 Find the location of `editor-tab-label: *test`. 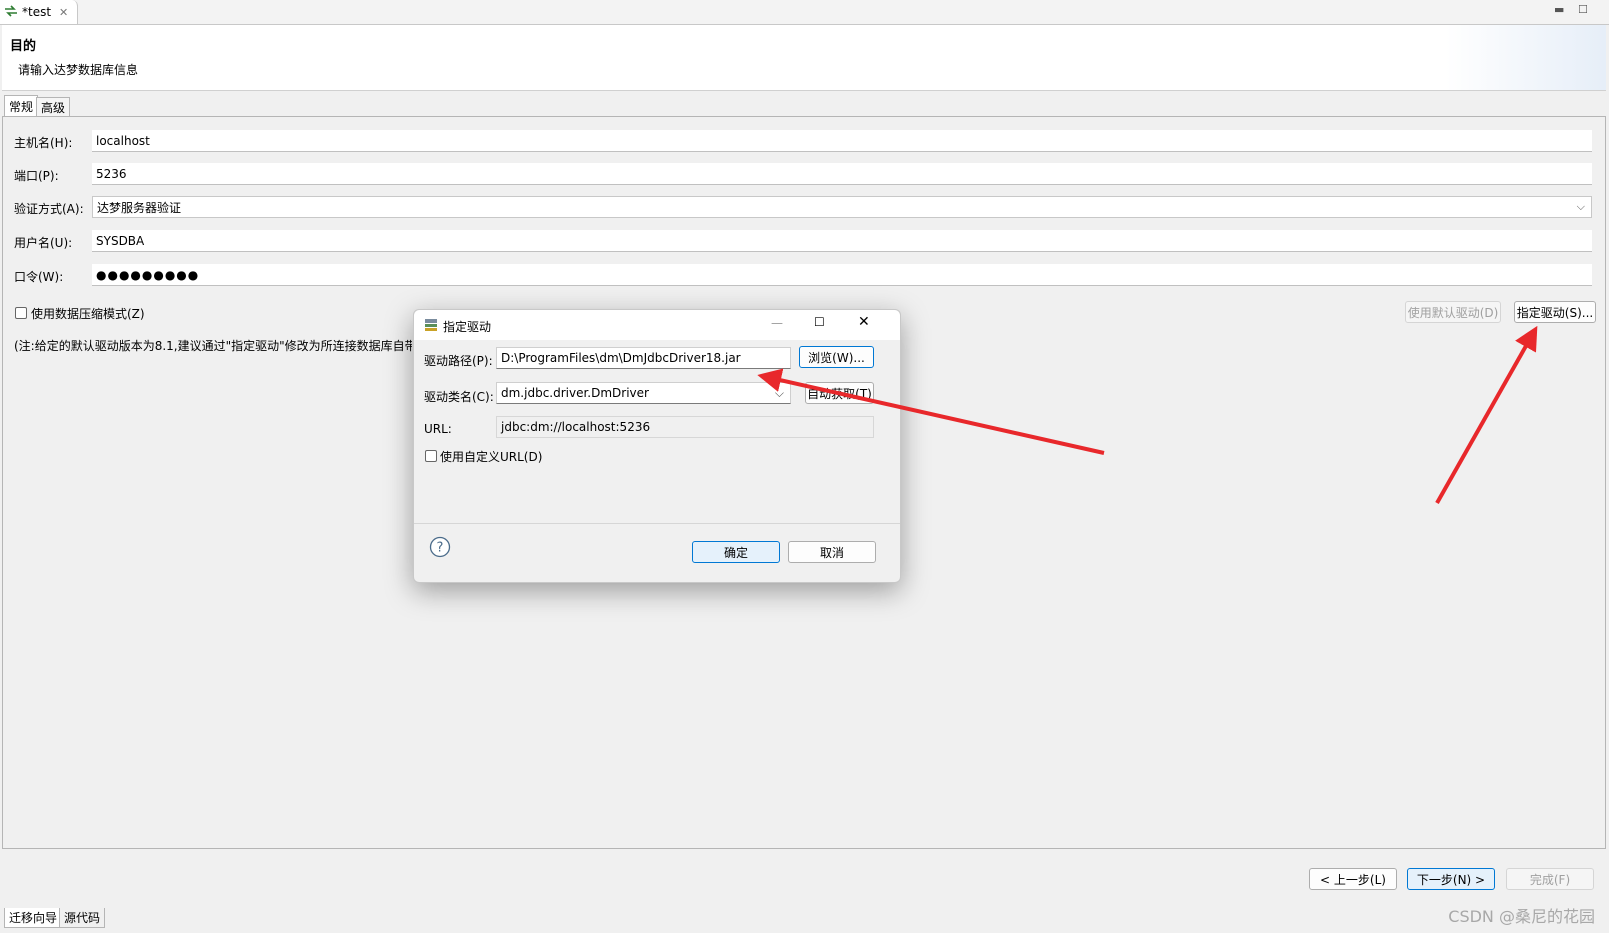

editor-tab-label: *test is located at coordinates (37, 12).